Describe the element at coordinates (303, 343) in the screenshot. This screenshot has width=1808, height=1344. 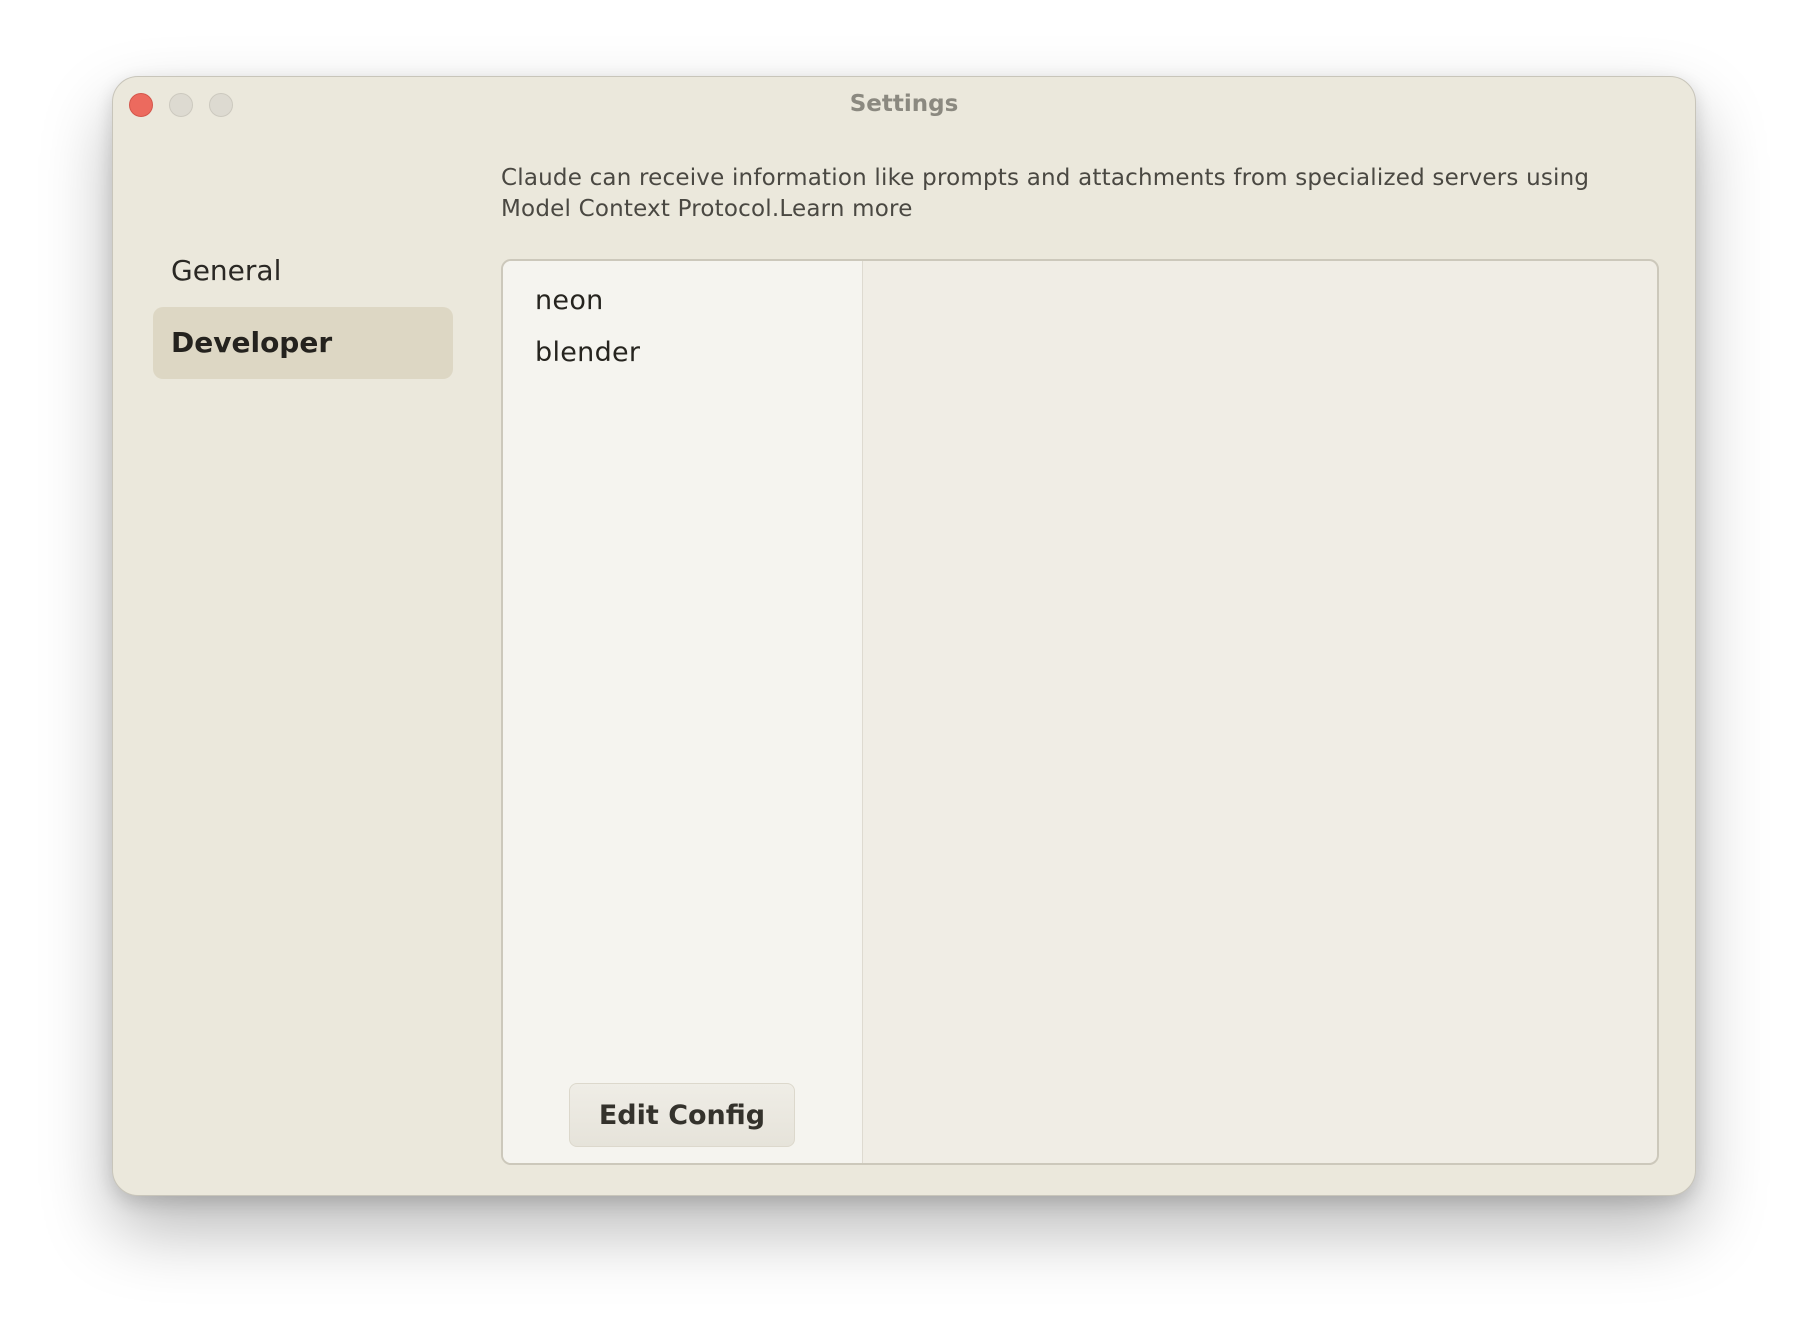
I see `sidebar-item-developer: Developer` at that location.